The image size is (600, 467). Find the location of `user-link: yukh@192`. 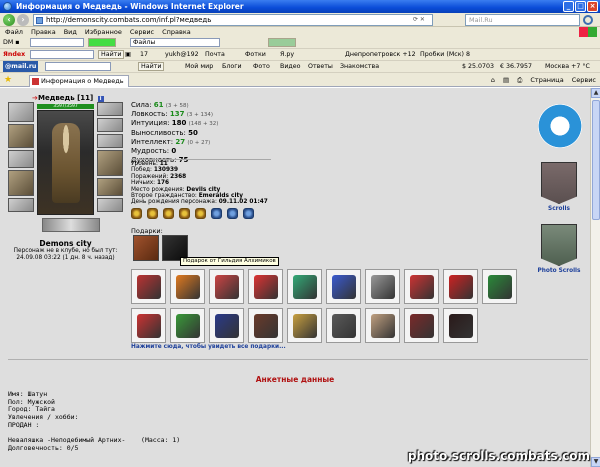

user-link: yukh@192 is located at coordinates (182, 54).